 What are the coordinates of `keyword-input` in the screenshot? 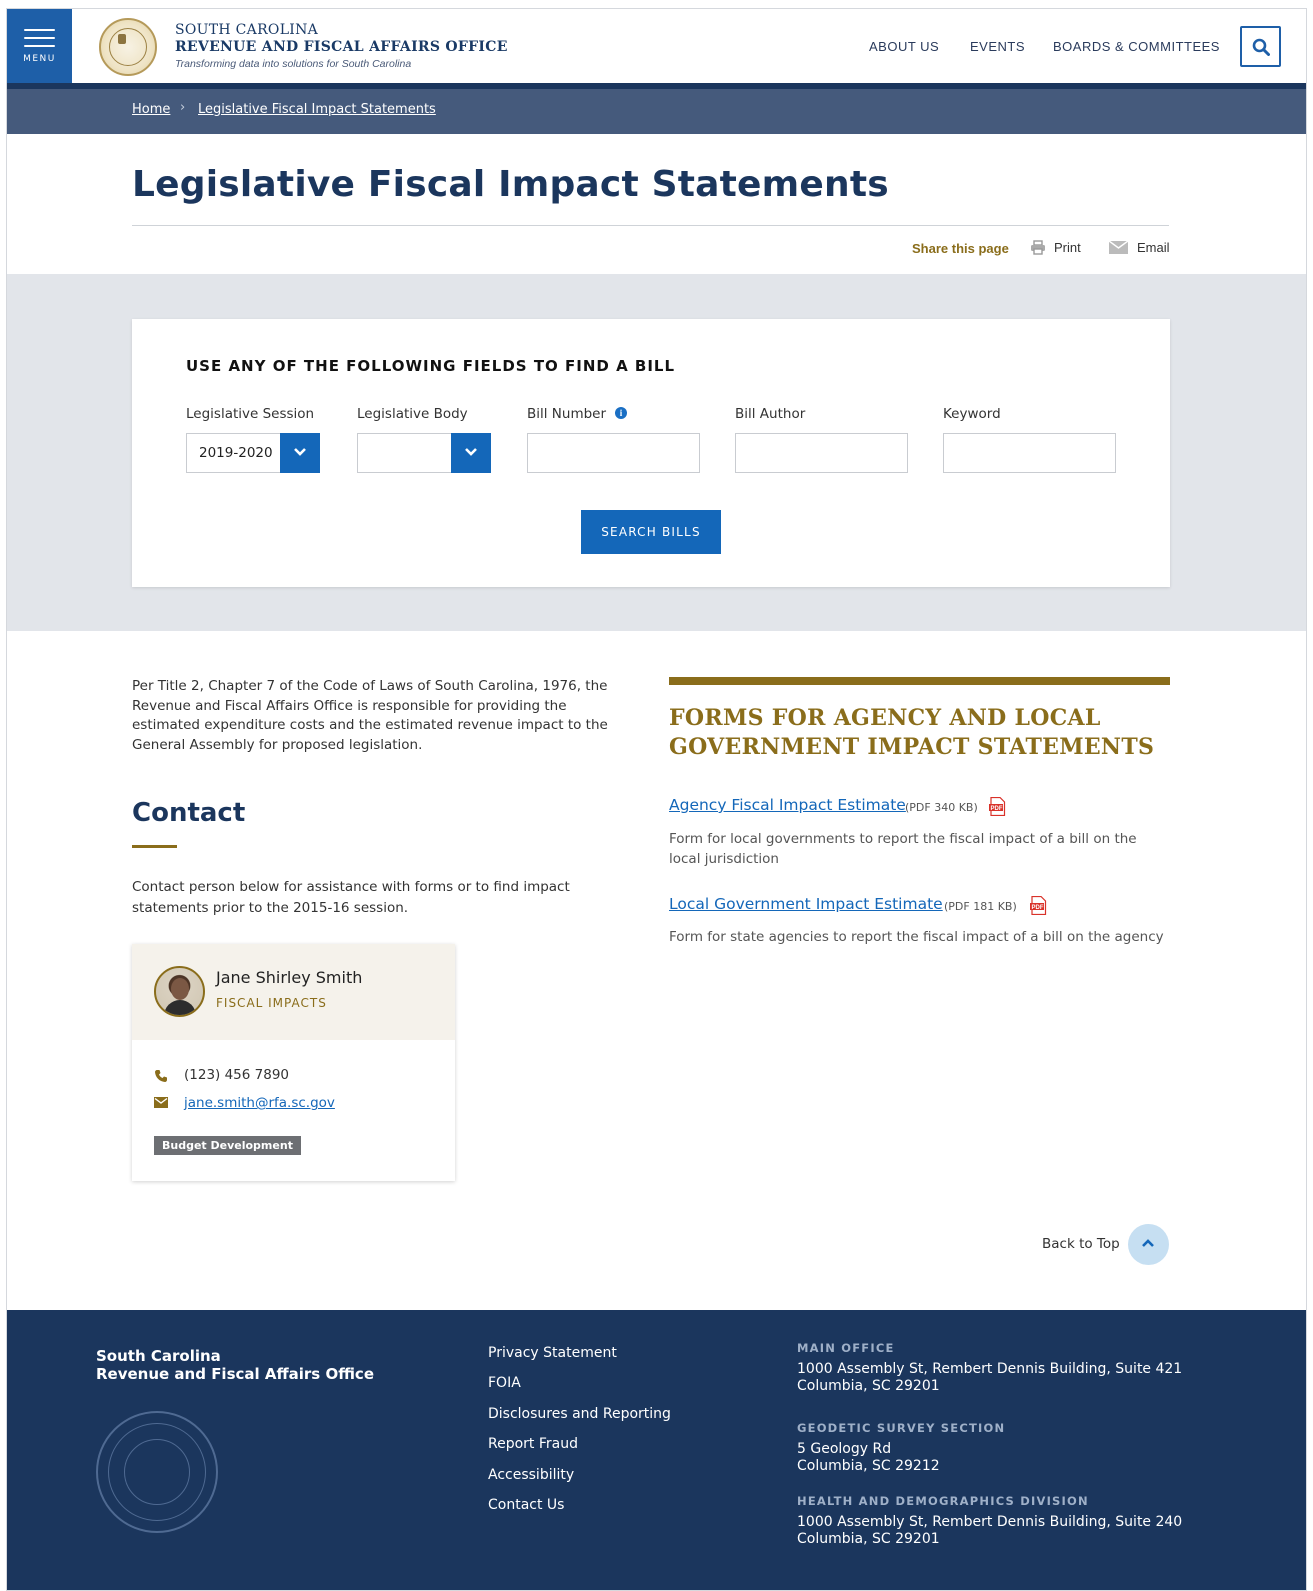 It's located at (1029, 453).